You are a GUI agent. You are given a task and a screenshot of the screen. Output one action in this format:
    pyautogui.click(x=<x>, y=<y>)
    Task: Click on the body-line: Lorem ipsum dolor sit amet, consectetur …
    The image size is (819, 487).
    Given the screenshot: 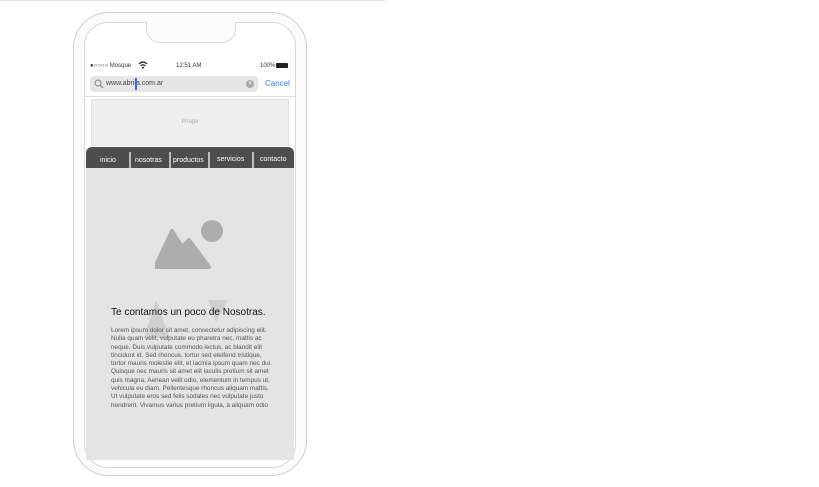 What is the action you would take?
    pyautogui.click(x=189, y=330)
    